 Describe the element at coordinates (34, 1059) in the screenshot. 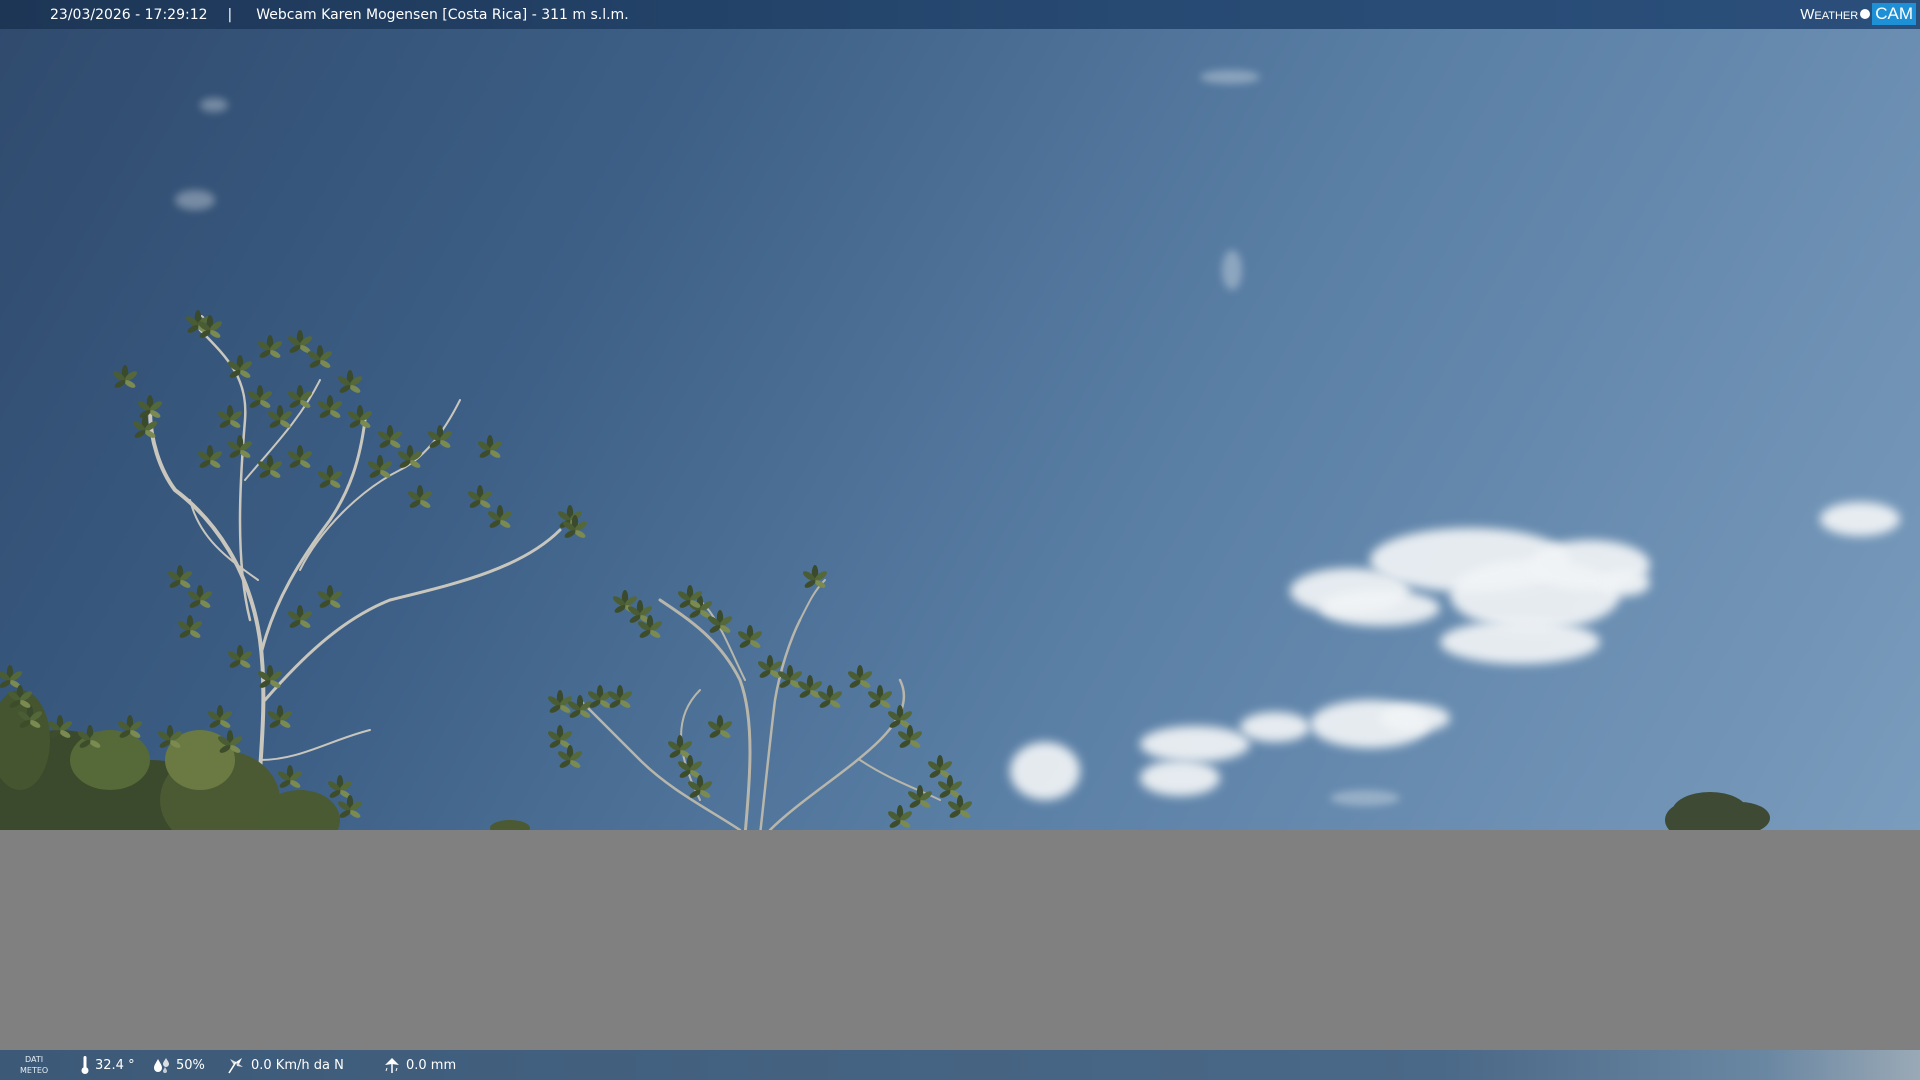

I see `dati-label: DATI` at that location.